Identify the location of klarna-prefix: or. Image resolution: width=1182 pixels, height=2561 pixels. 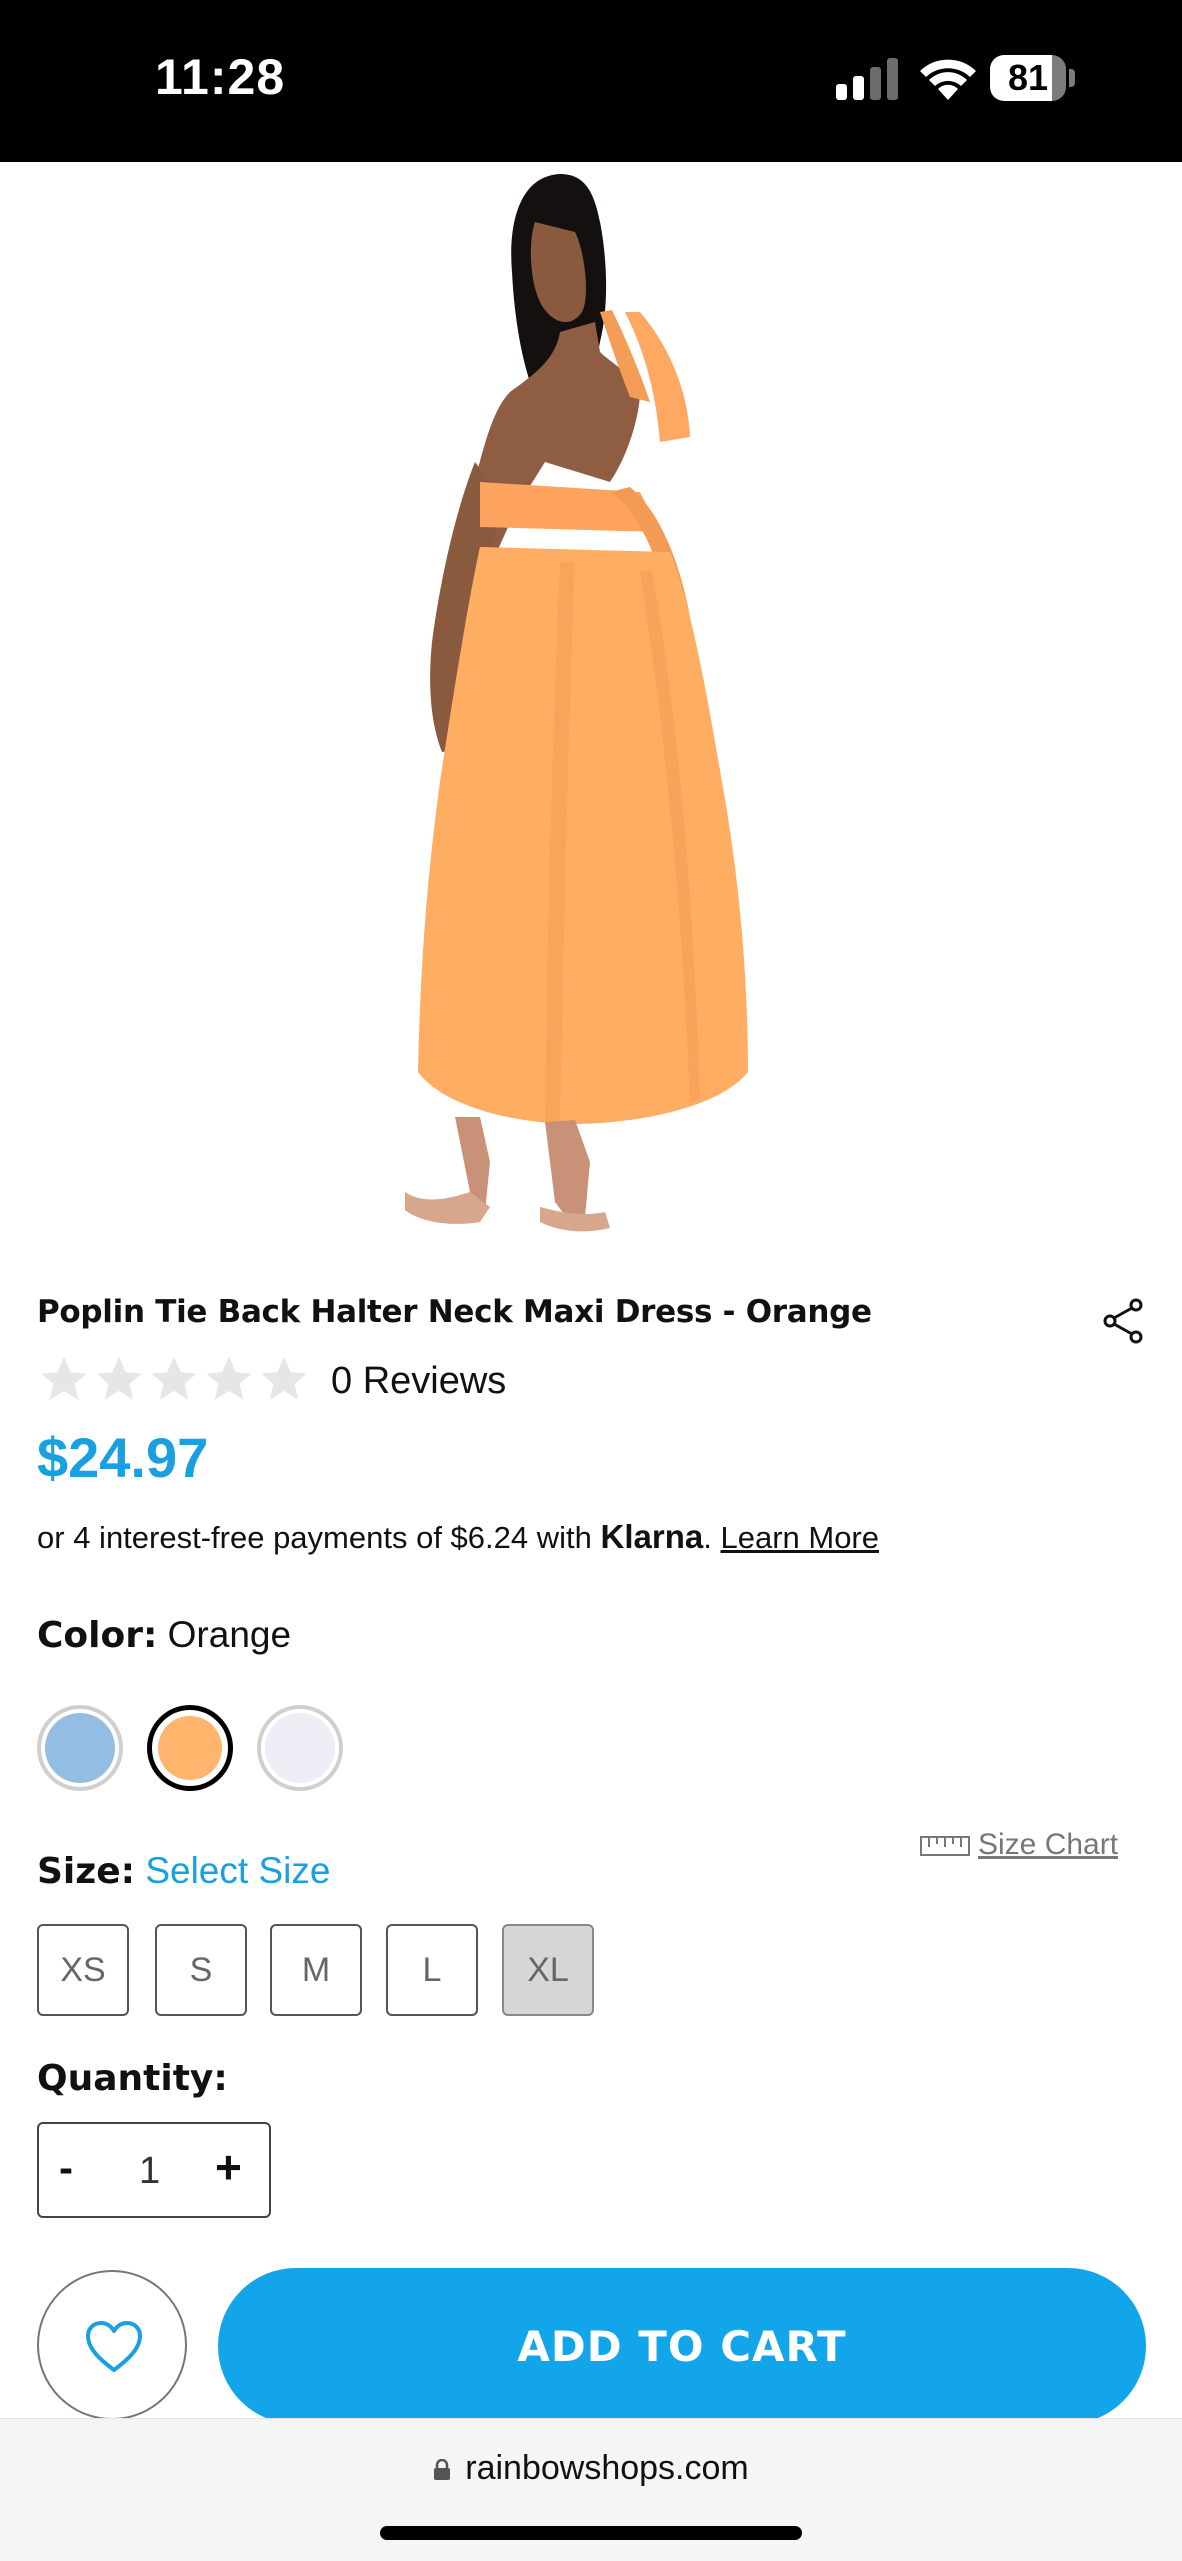
(51, 1537).